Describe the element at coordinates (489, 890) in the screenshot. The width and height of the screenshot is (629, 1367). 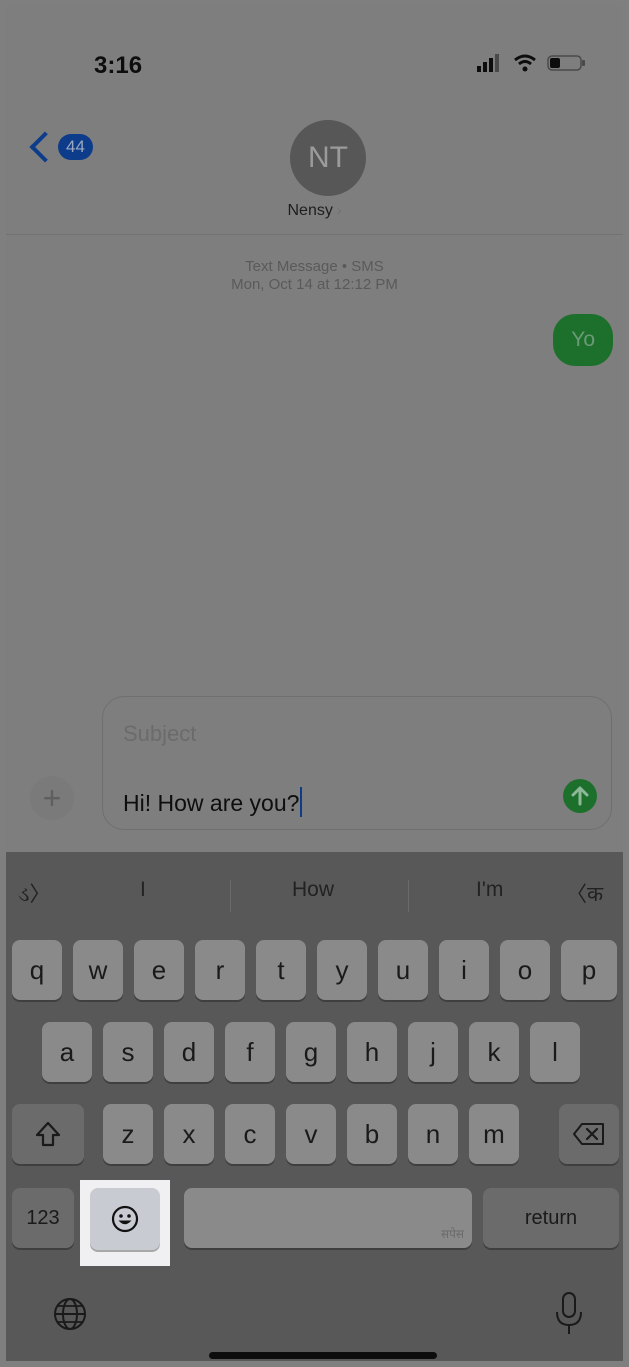
I see `suggestion-item: I'm` at that location.